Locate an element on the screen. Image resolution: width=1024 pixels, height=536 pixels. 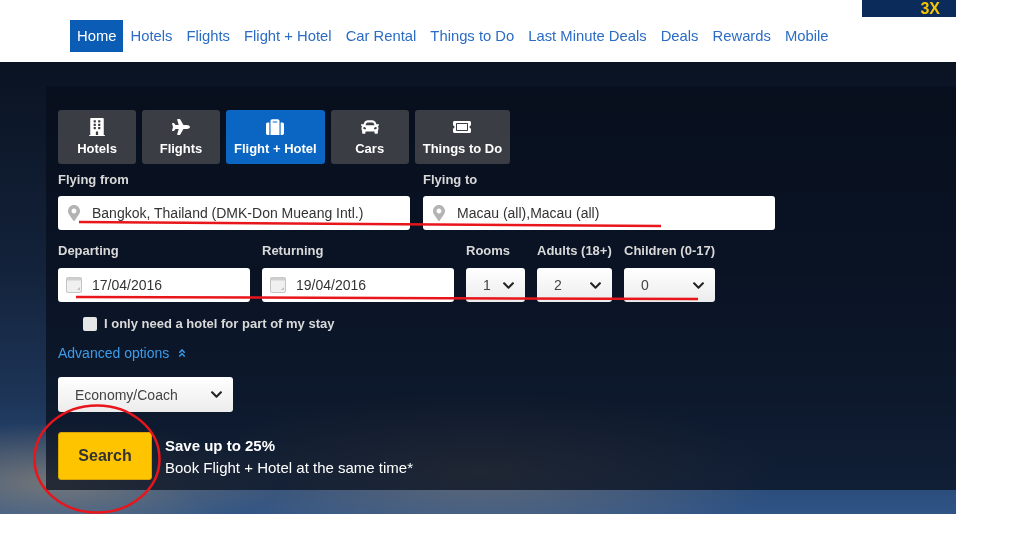
field-label: Adults (18+) is located at coordinates (574, 251).